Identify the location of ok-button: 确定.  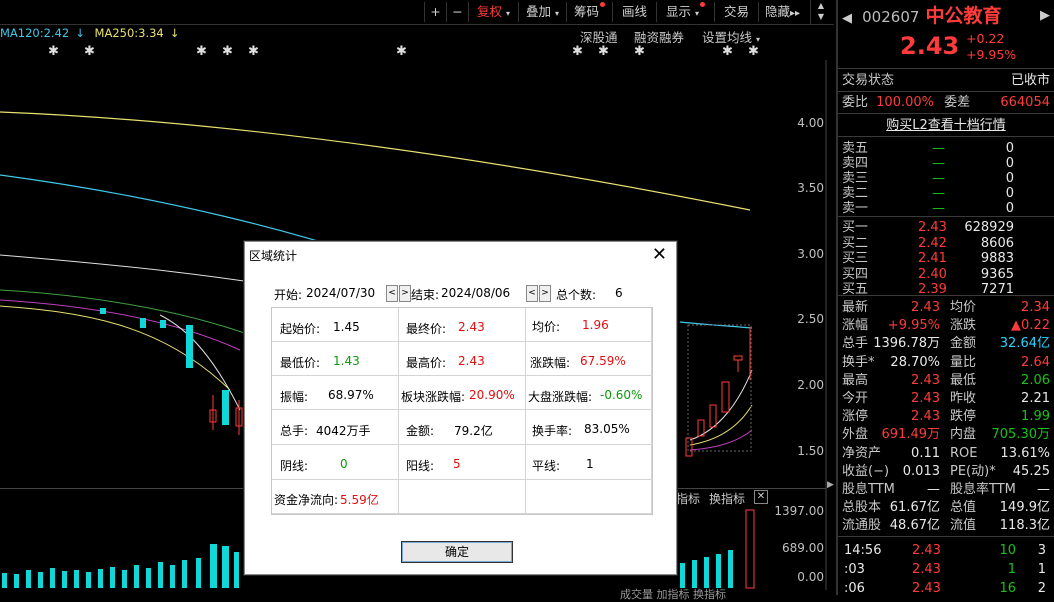
(457, 552).